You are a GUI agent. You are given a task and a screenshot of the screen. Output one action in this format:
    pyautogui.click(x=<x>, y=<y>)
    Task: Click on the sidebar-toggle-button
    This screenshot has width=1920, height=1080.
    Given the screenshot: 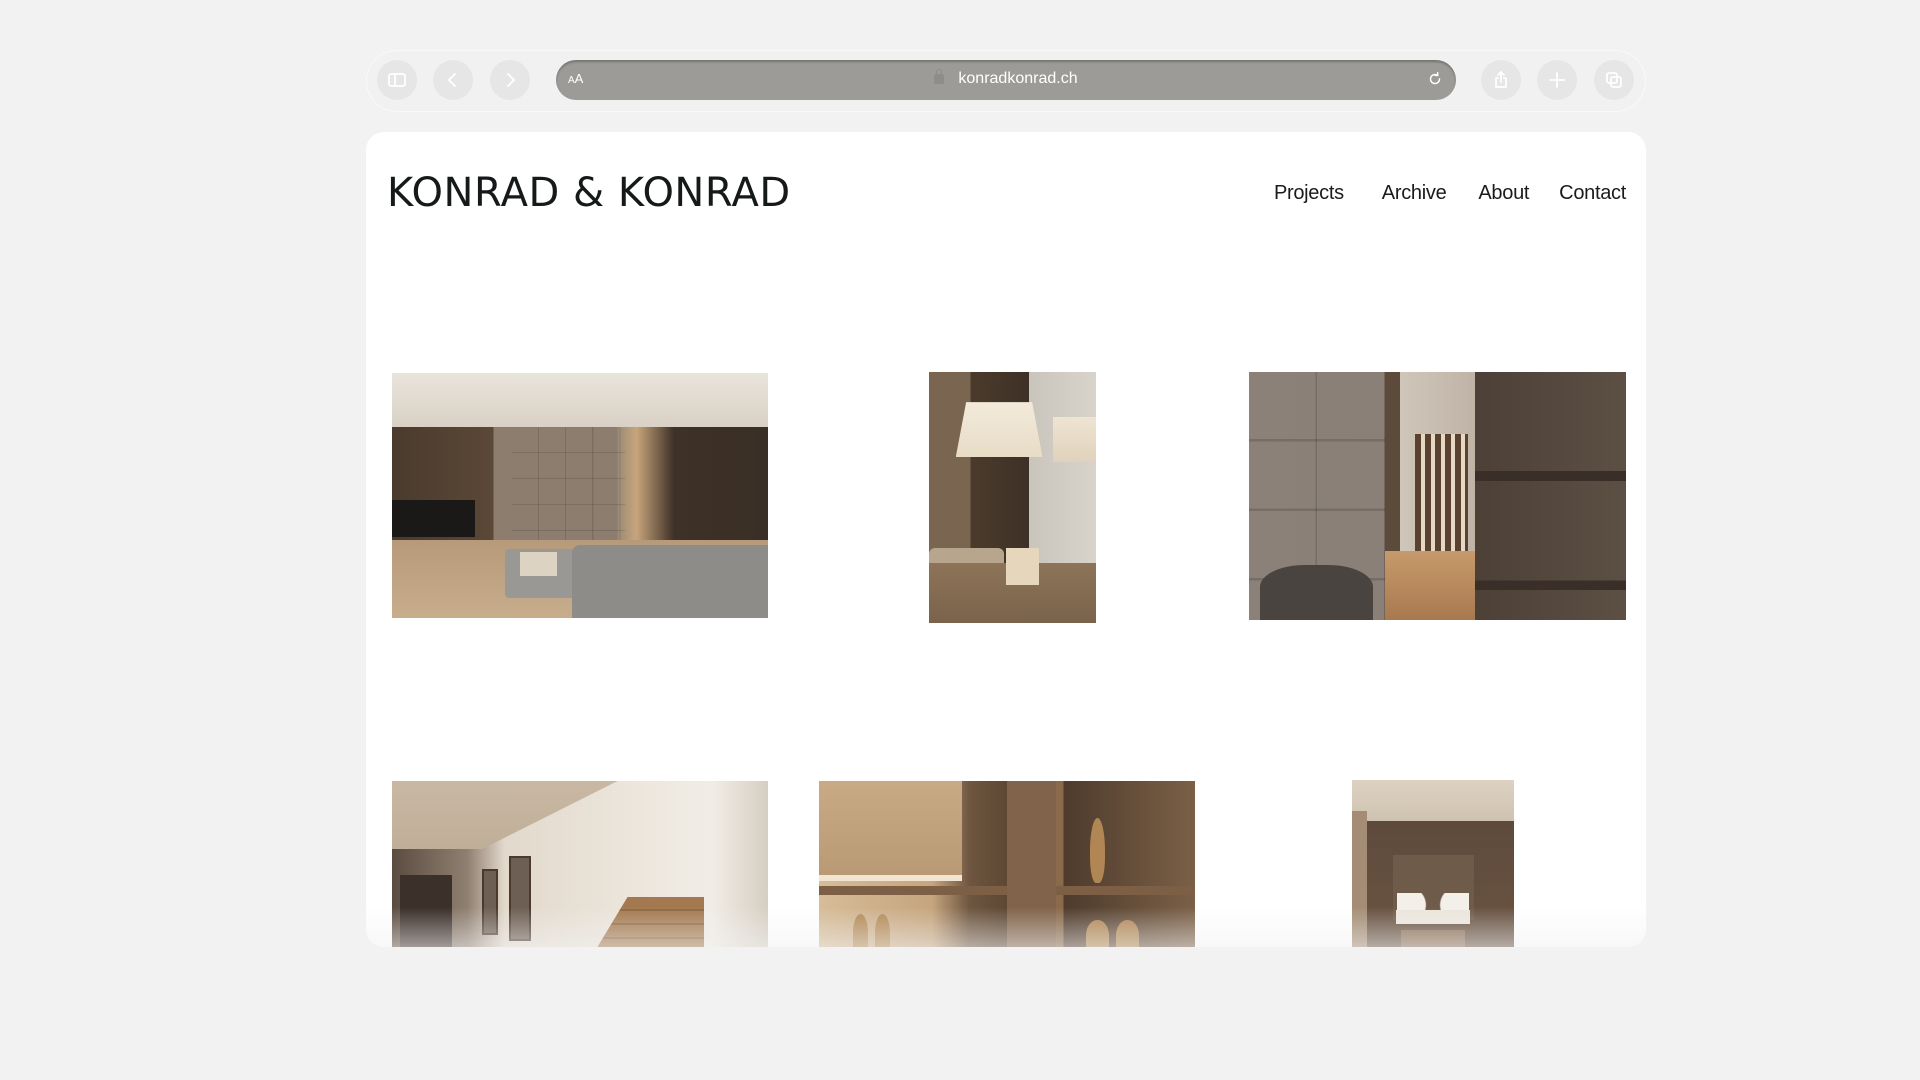 What is the action you would take?
    pyautogui.click(x=397, y=80)
    